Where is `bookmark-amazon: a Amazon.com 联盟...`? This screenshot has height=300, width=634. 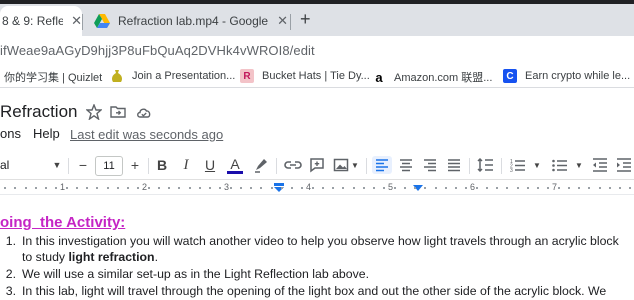 bookmark-amazon: a Amazon.com 联盟... is located at coordinates (432, 77).